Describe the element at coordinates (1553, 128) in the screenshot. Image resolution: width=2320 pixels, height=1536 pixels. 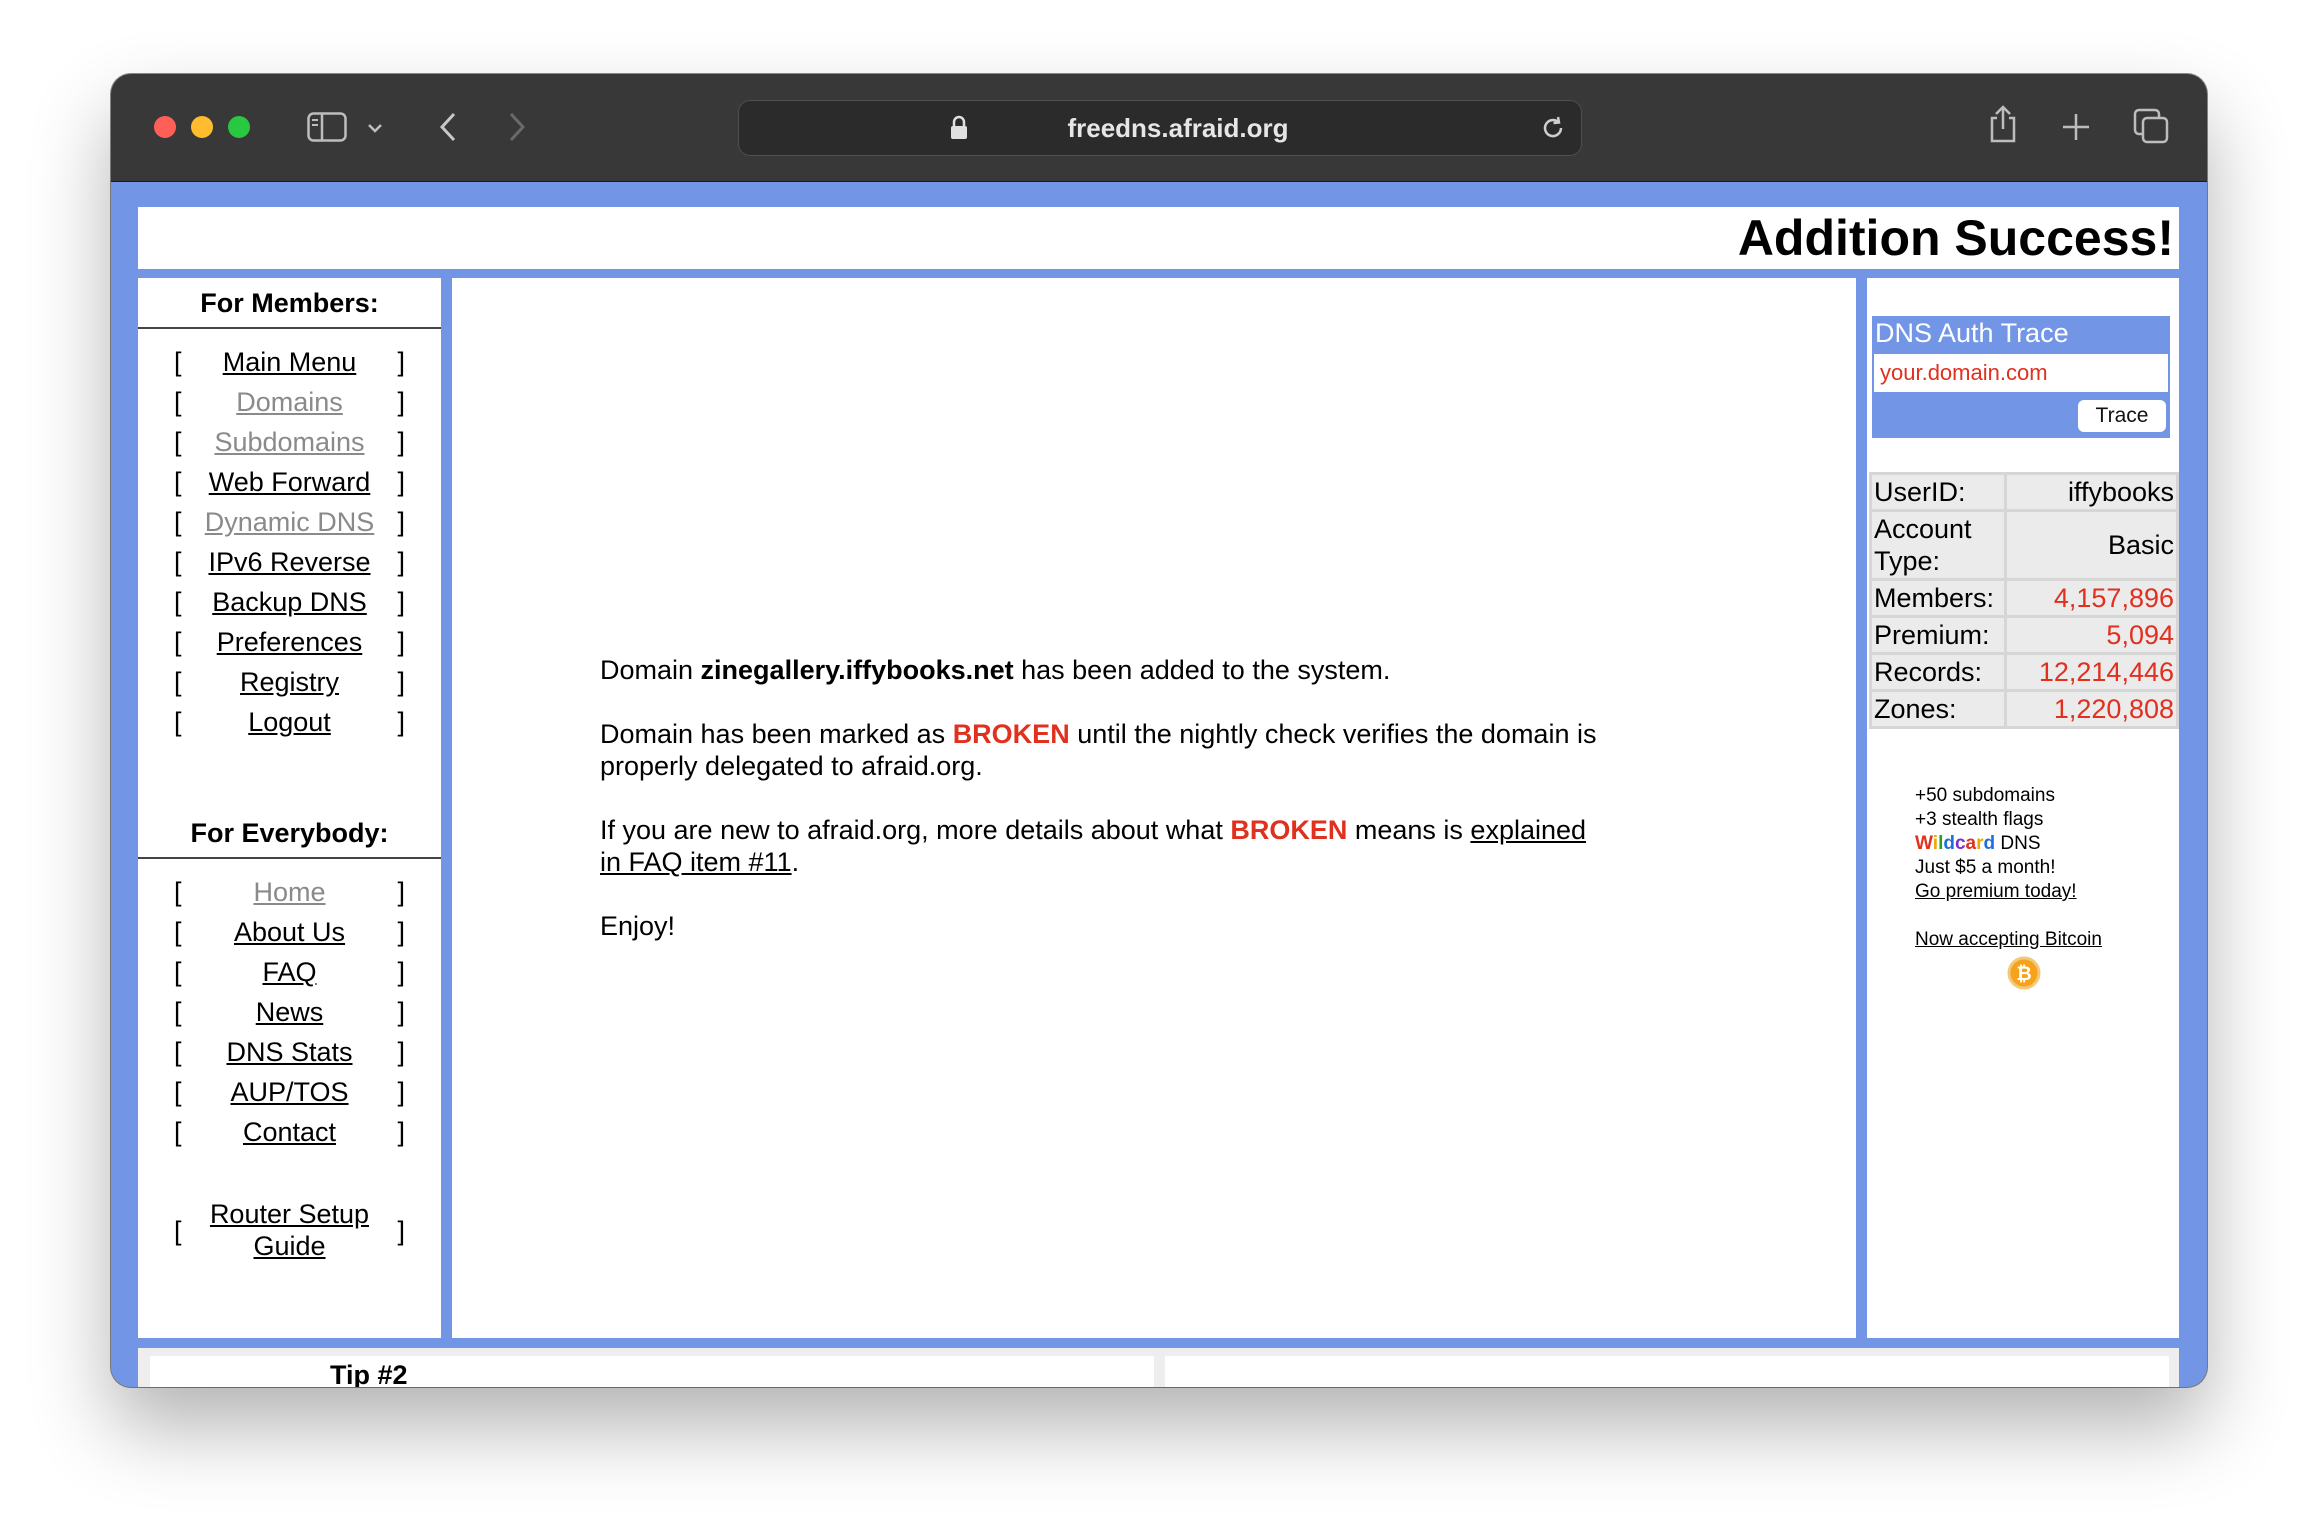
I see `reload-icon` at that location.